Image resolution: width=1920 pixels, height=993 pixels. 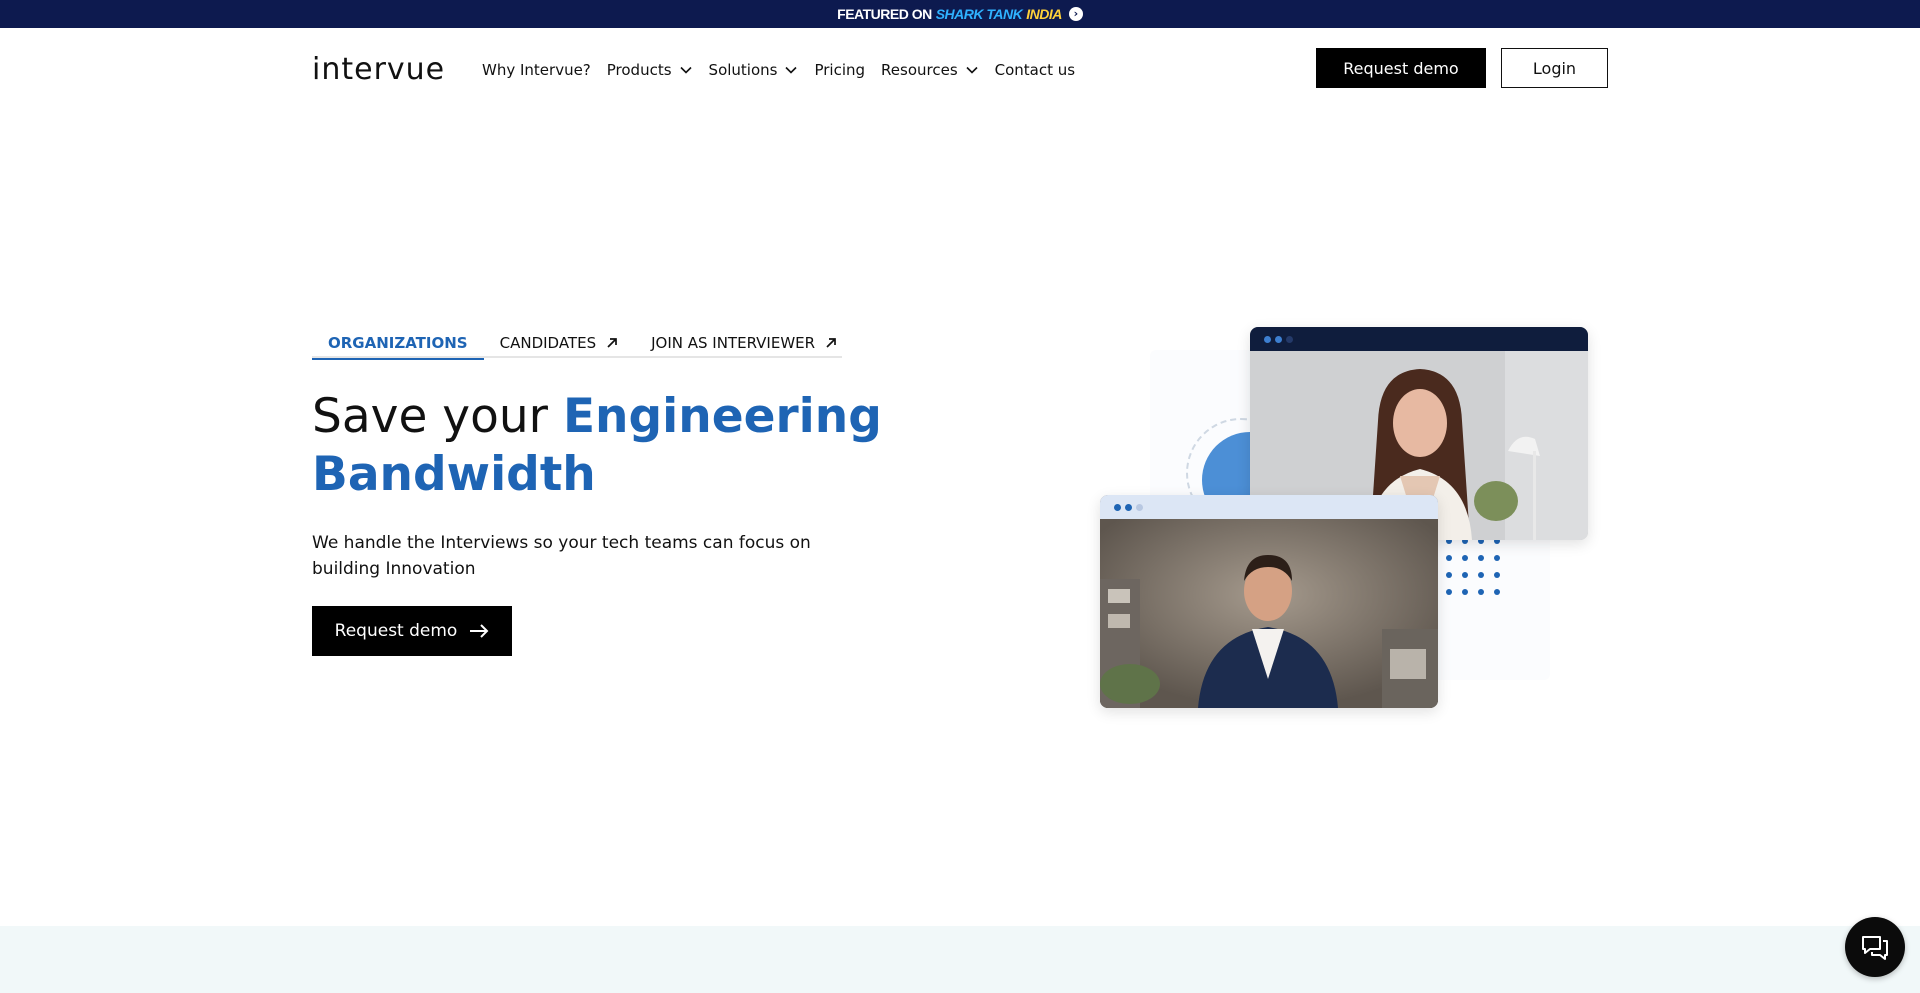 I want to click on hero-title-plain: Save your, so click(x=437, y=416).